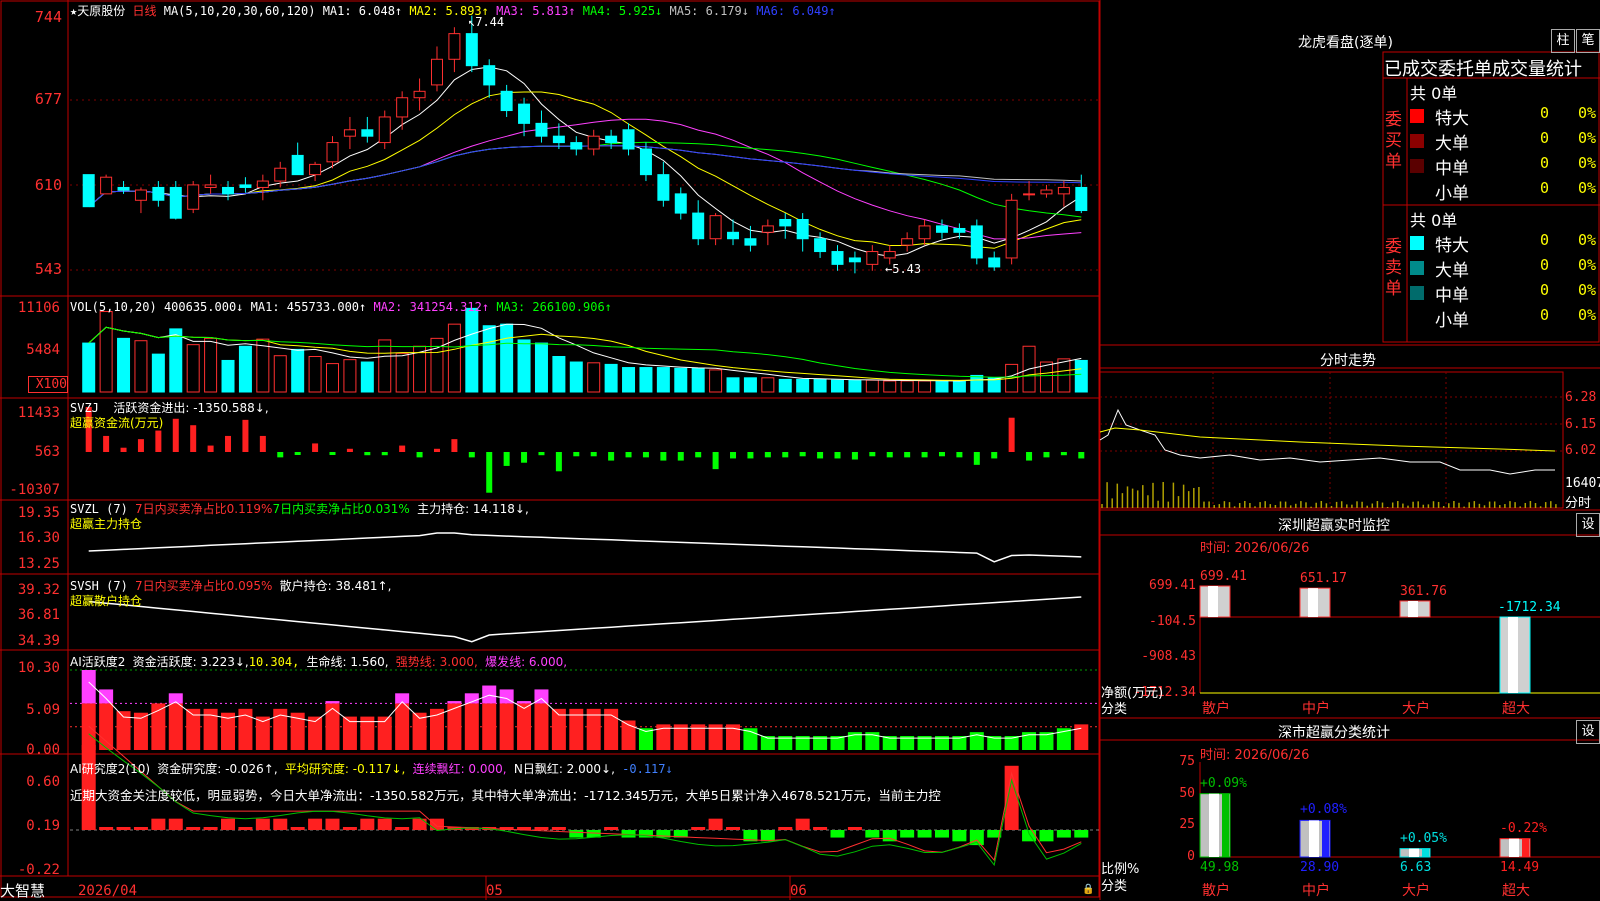  What do you see at coordinates (239, 11) in the screenshot?
I see `ma-params: MA(5,10,20,30,60,120)` at bounding box center [239, 11].